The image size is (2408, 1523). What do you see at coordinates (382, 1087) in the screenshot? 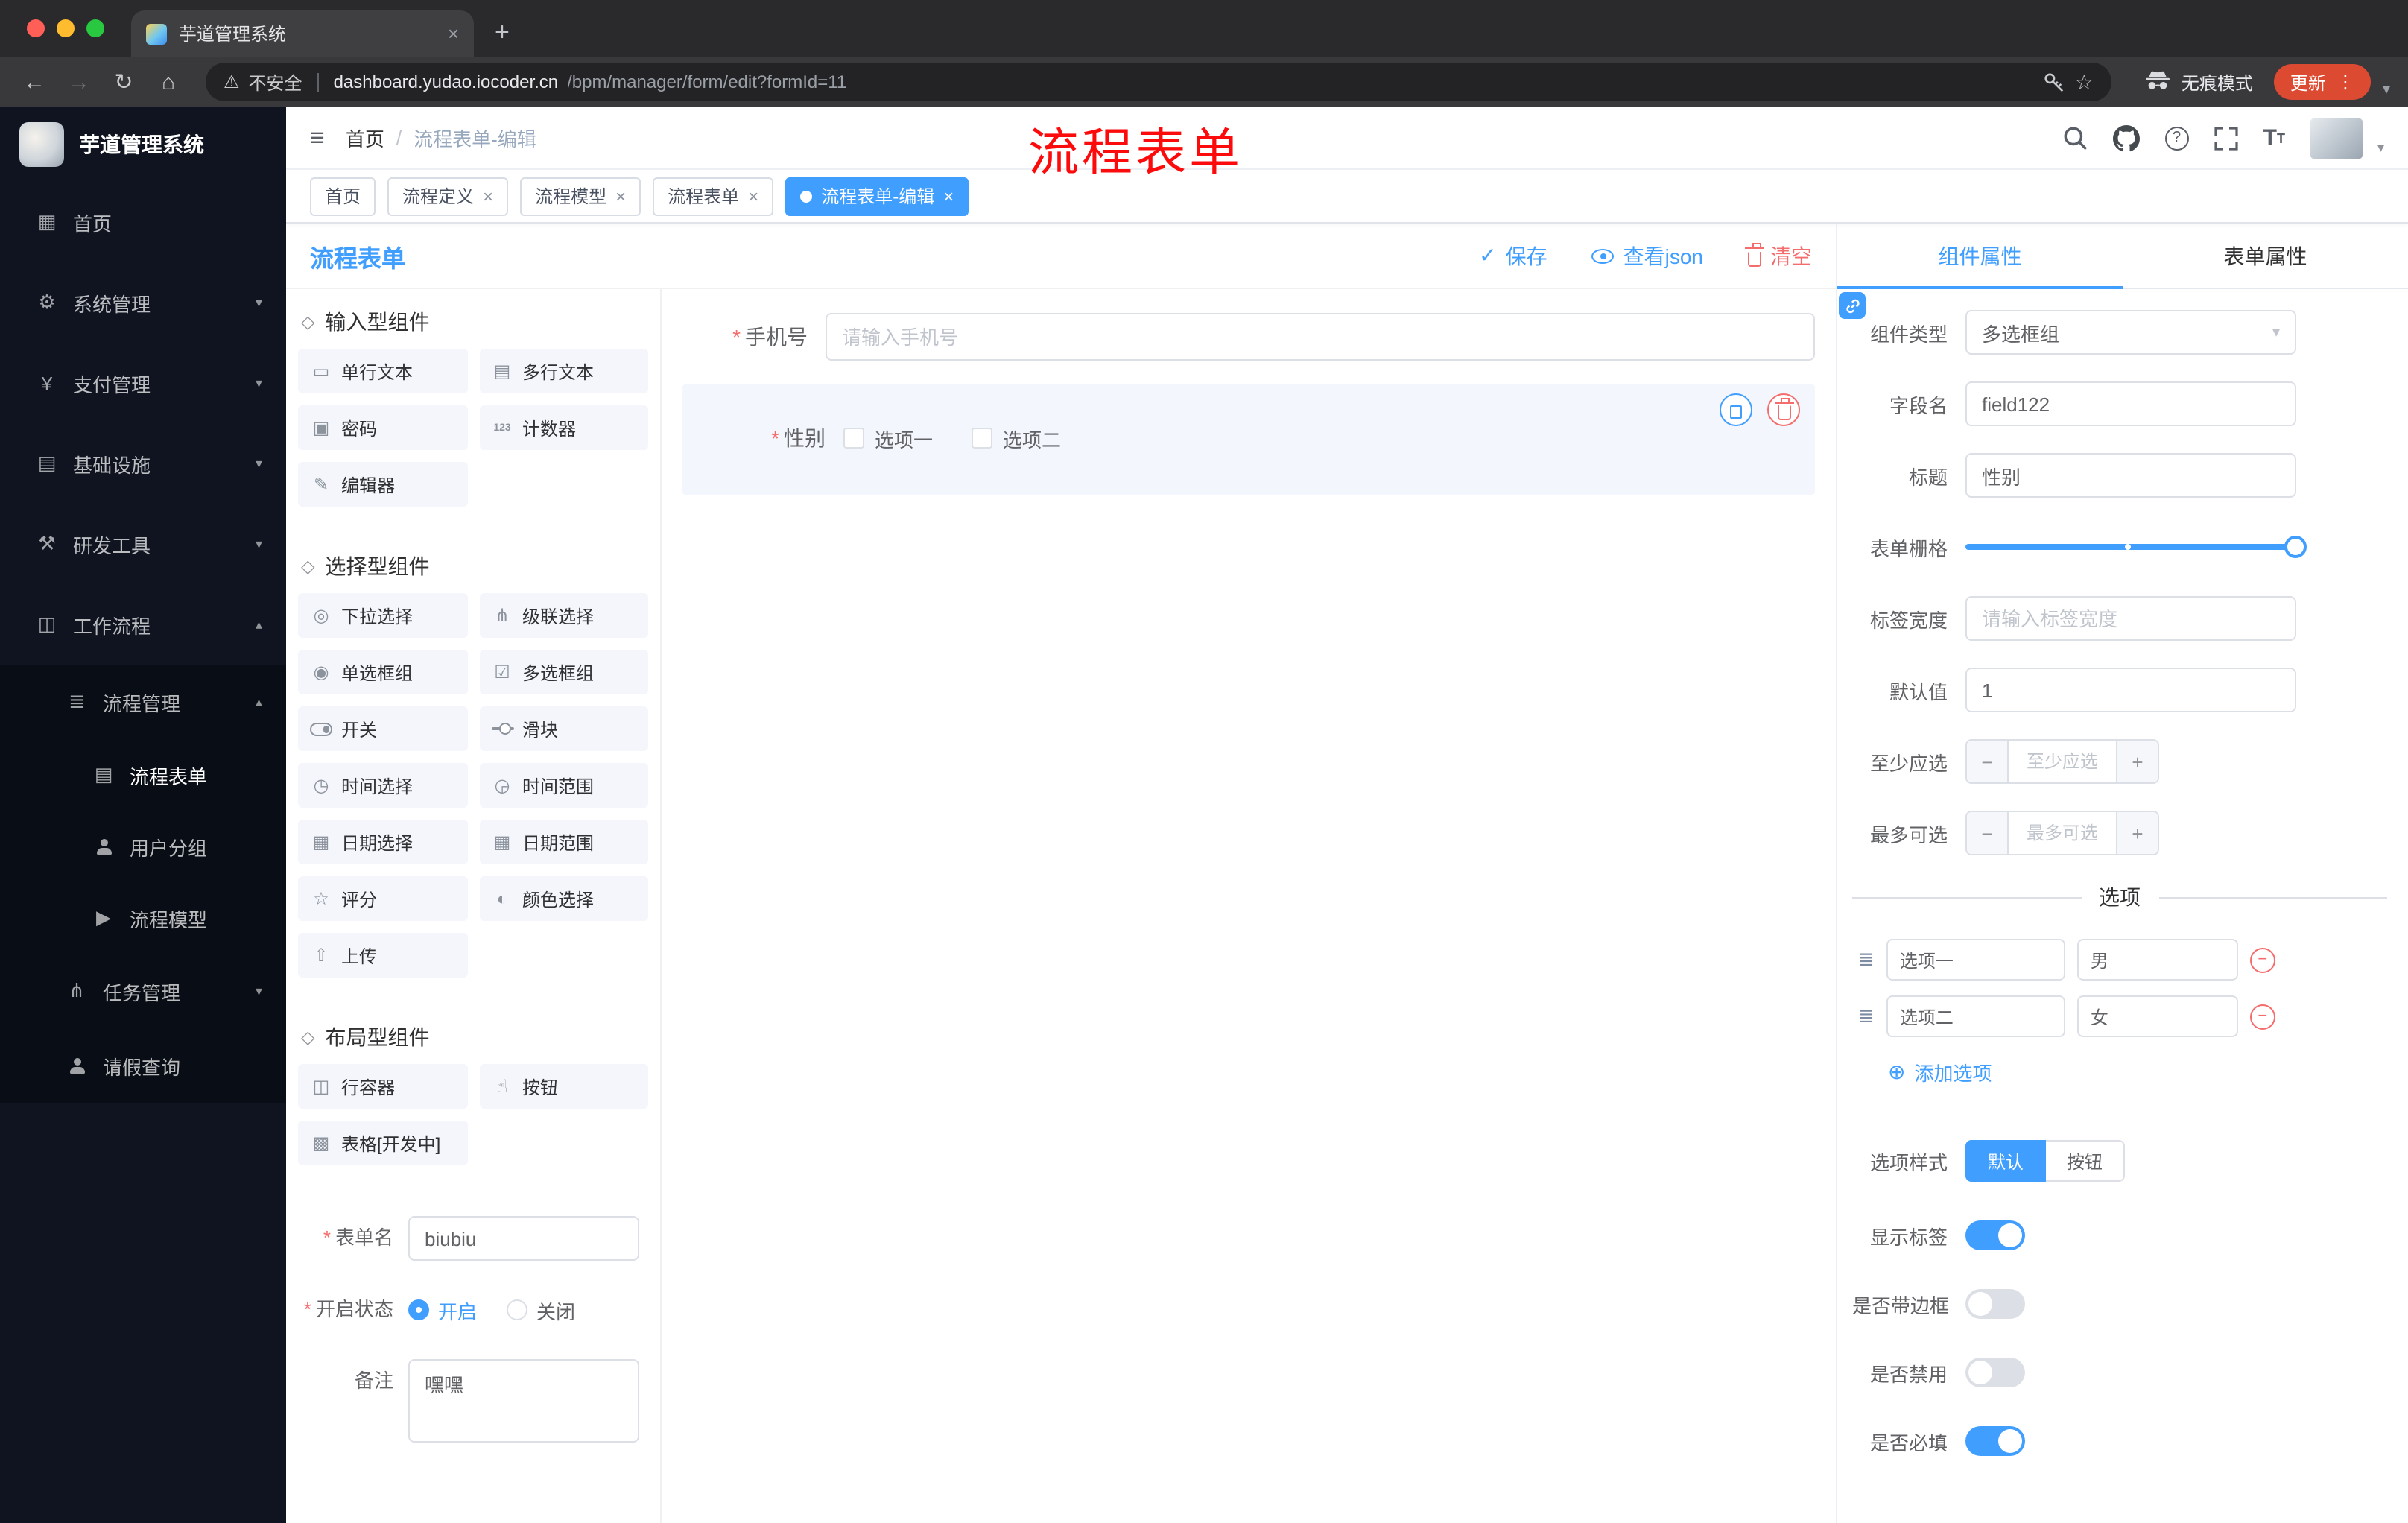
I see `palette-item-row-container: ◫ 行容器` at bounding box center [382, 1087].